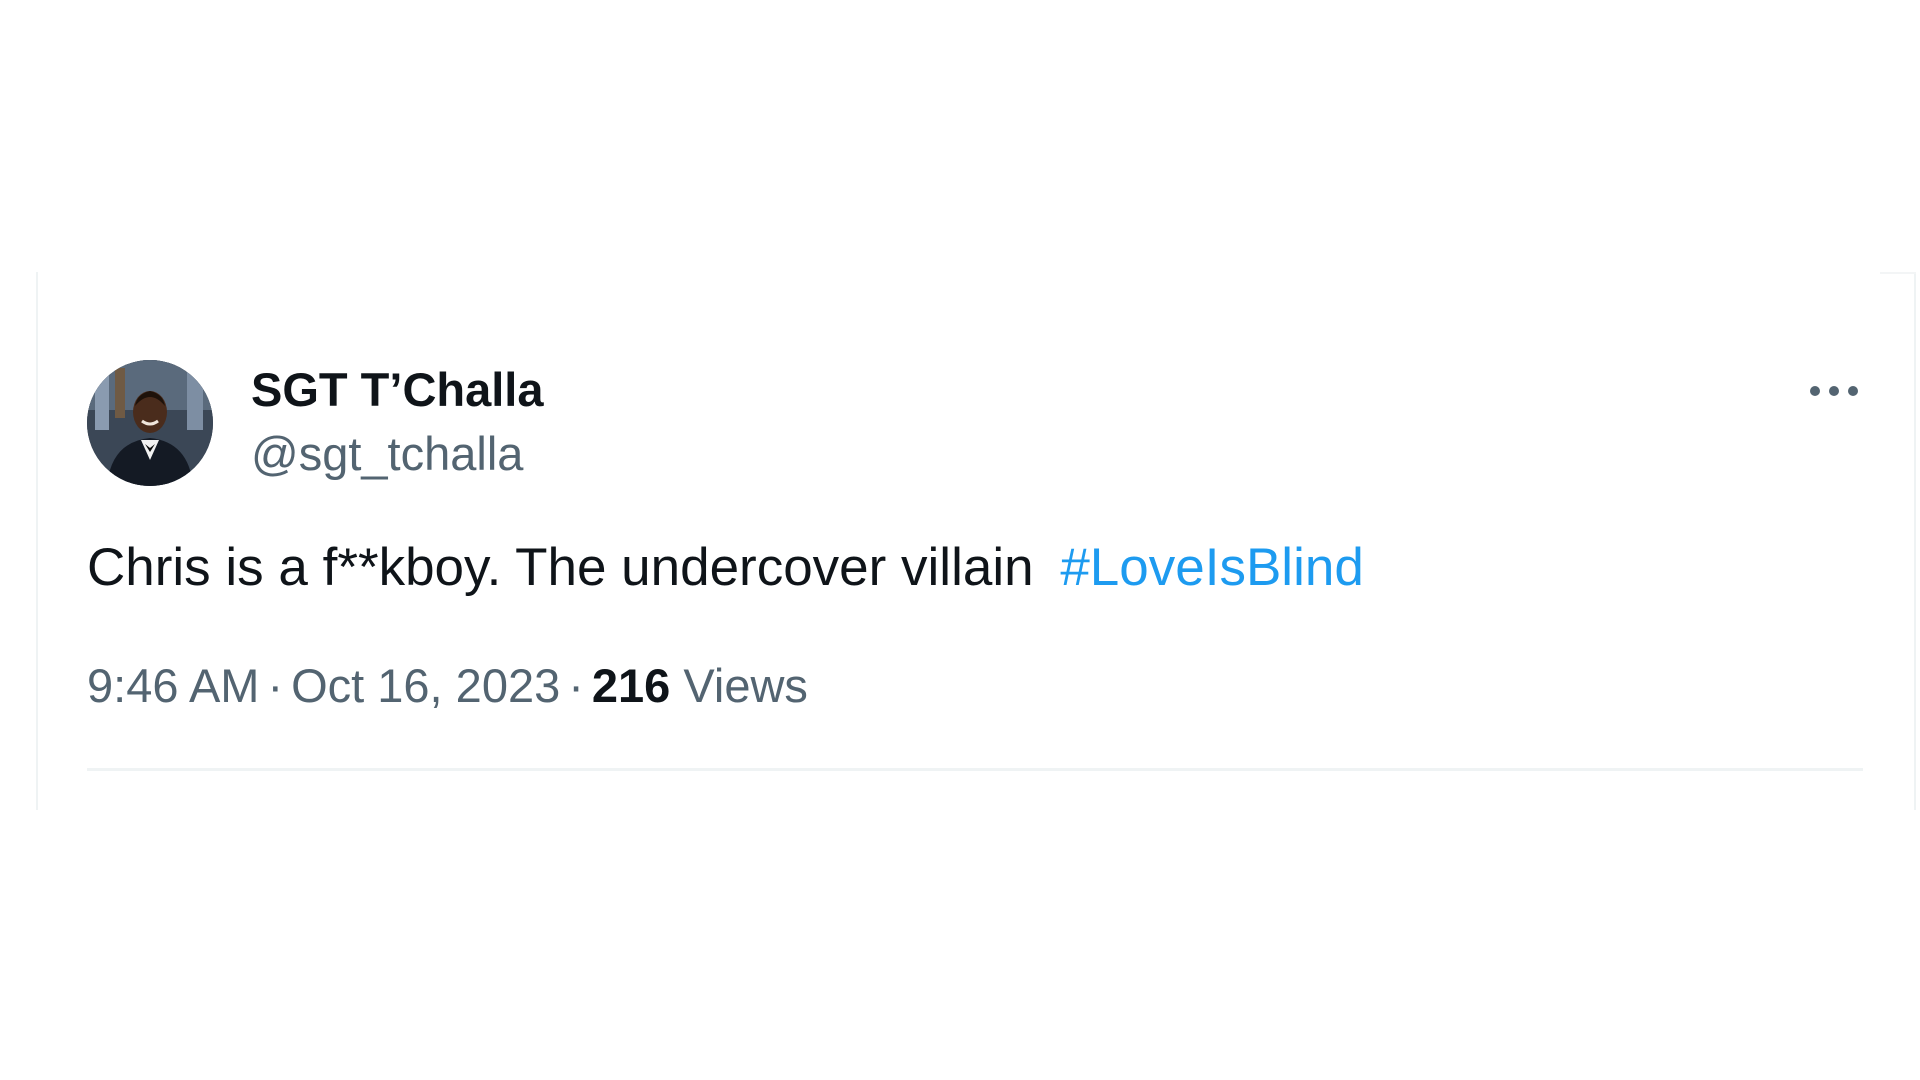 The width and height of the screenshot is (1920, 1080). Describe the element at coordinates (745, 685) in the screenshot. I see `views-label: Views` at that location.